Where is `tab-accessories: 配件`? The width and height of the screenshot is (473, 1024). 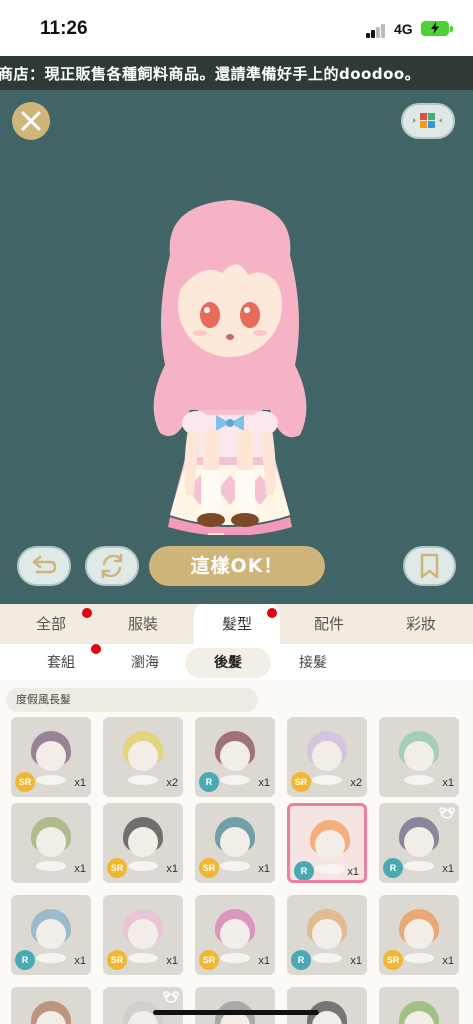 tab-accessories: 配件 is located at coordinates (329, 624).